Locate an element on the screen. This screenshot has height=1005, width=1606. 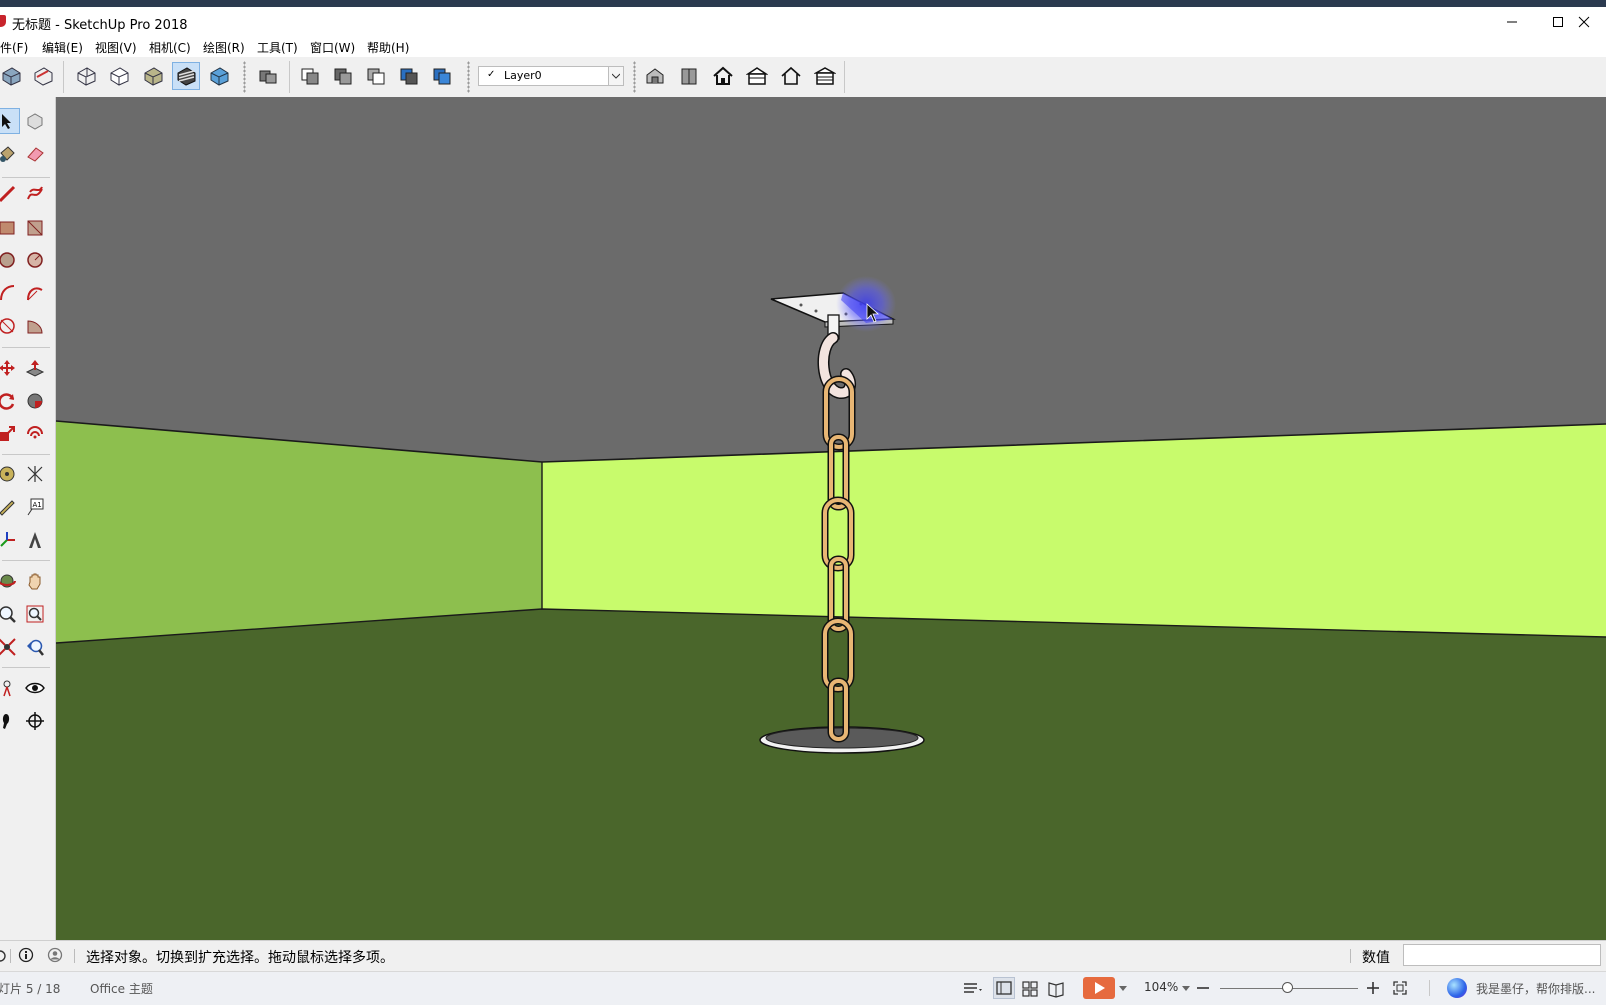
previous-view-tool is located at coordinates (35, 647).